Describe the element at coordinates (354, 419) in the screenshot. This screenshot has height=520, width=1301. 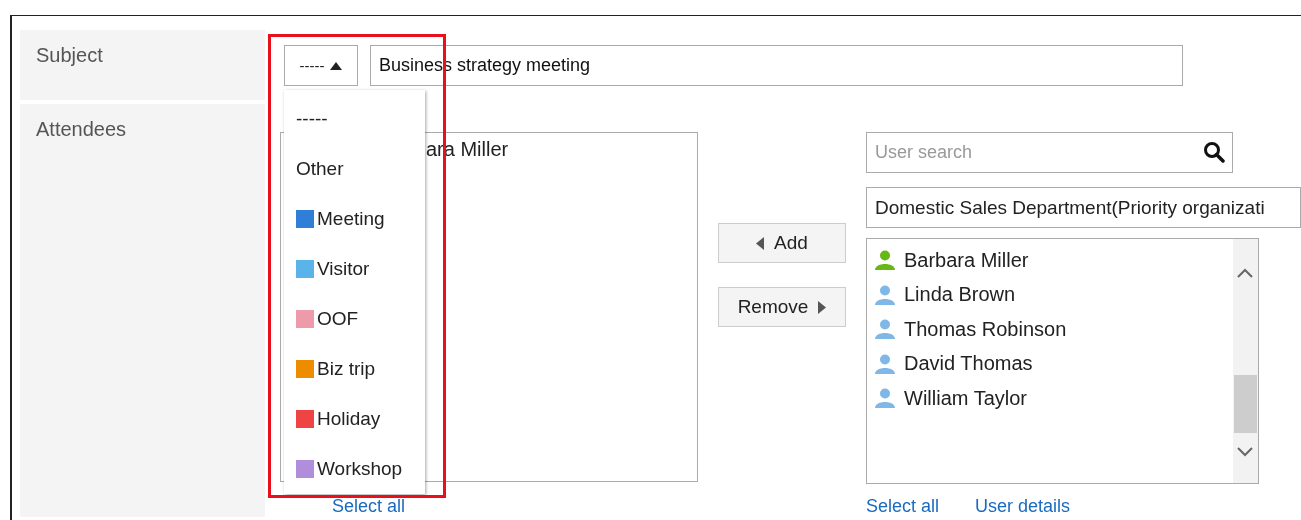
I see `menu-item: Holiday` at that location.